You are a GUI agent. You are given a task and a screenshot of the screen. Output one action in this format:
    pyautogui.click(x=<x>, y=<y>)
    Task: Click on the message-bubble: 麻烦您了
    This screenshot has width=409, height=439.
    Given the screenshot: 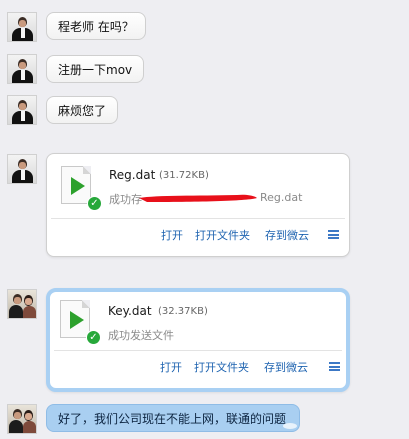 What is the action you would take?
    pyautogui.click(x=82, y=110)
    